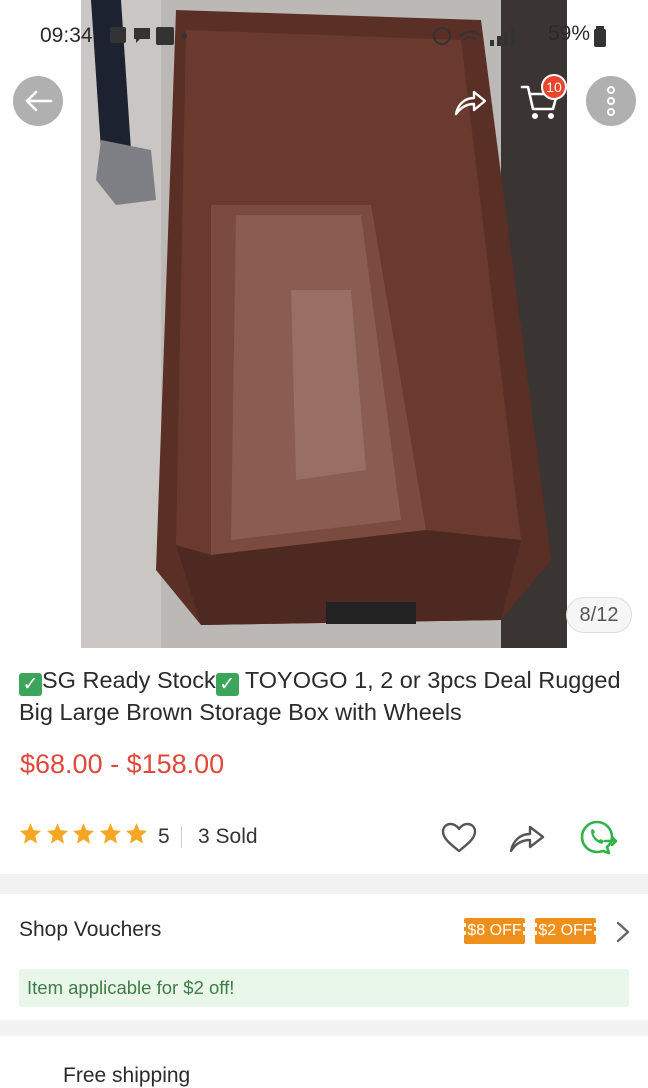 The width and height of the screenshot is (648, 1088). Describe the element at coordinates (324, 838) in the screenshot. I see `rating-row: 5 3 Sold` at that location.